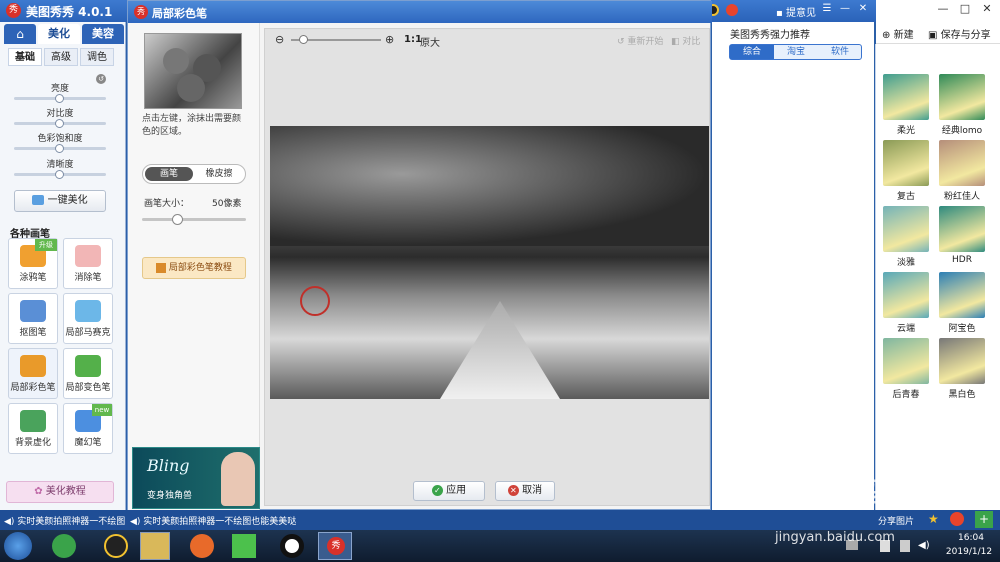  Describe the element at coordinates (935, 519) in the screenshot. I see `star-icon: ★` at that location.